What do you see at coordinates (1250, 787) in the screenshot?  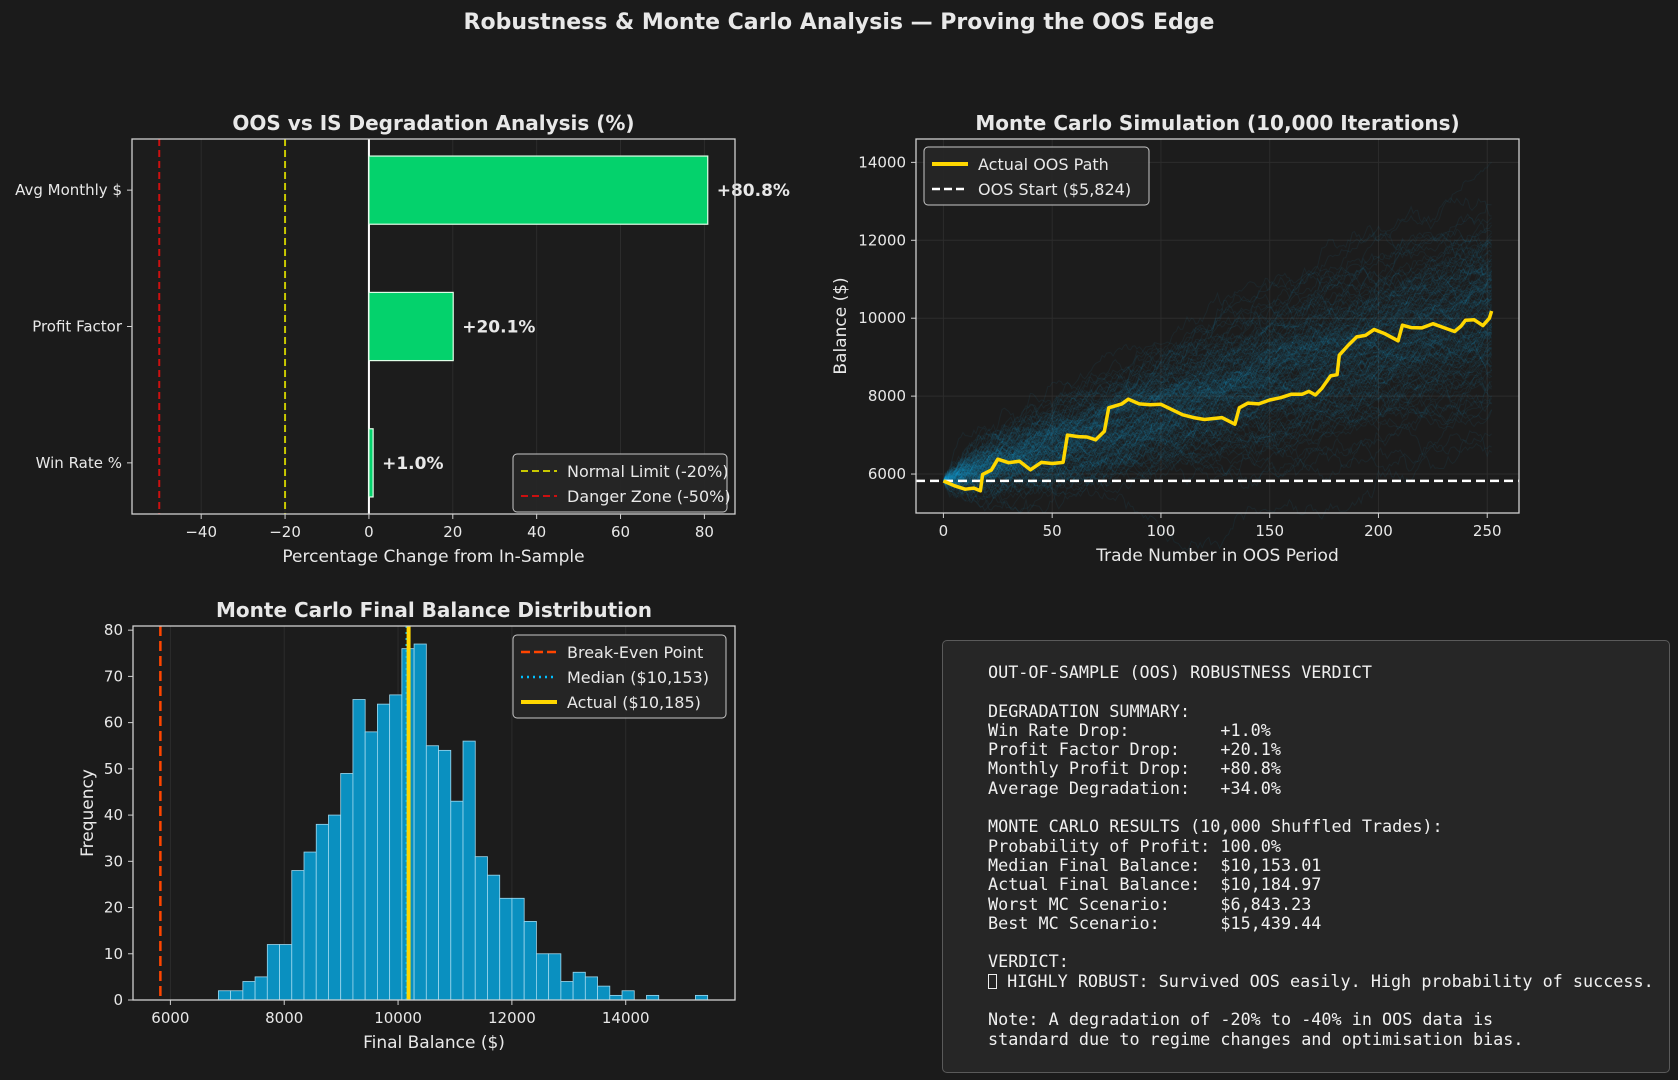 I see `deg-value: +34.0%` at bounding box center [1250, 787].